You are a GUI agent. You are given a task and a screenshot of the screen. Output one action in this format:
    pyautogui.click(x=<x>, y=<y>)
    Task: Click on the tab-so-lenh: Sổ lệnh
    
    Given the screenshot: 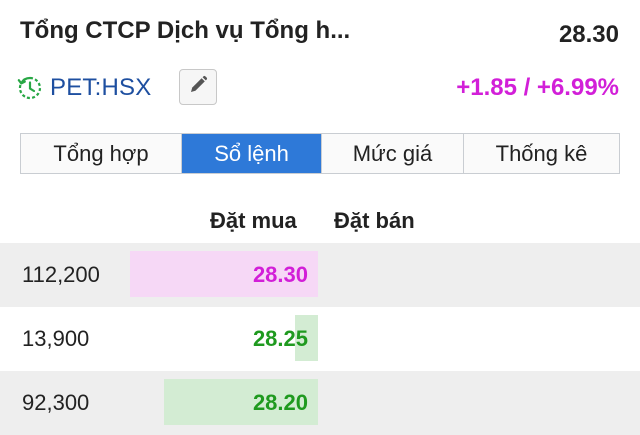 What is the action you would take?
    pyautogui.click(x=252, y=153)
    